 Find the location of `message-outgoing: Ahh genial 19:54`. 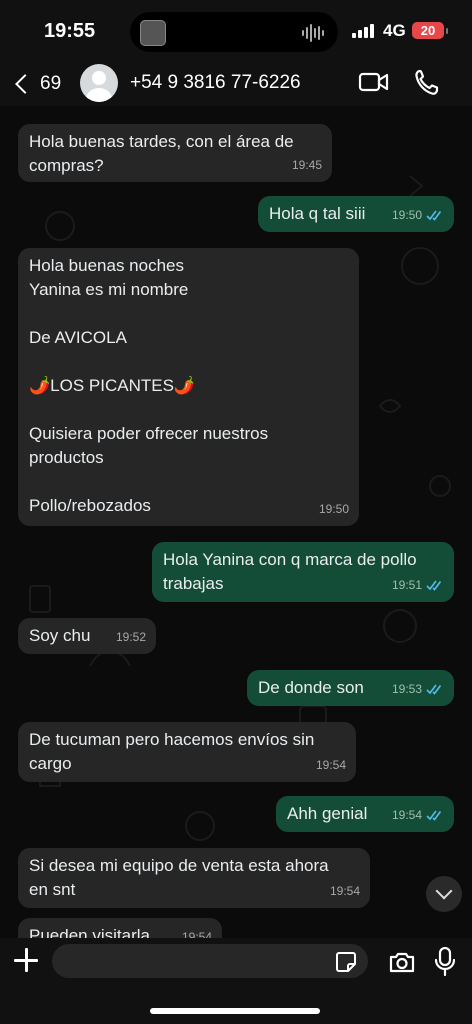

message-outgoing: Ahh genial 19:54 is located at coordinates (365, 814).